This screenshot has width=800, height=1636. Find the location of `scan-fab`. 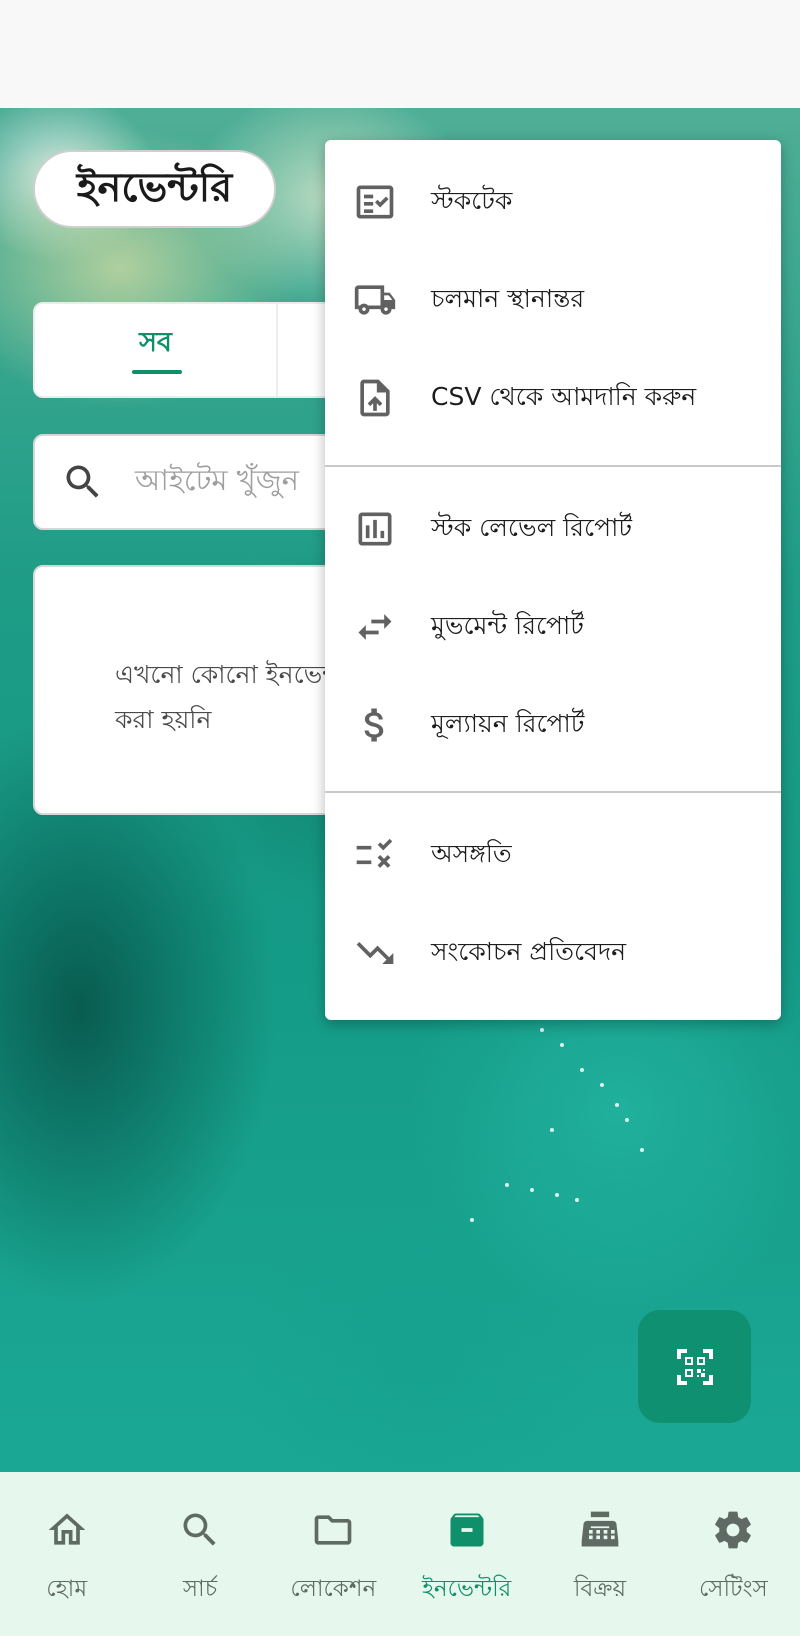

scan-fab is located at coordinates (694, 1366).